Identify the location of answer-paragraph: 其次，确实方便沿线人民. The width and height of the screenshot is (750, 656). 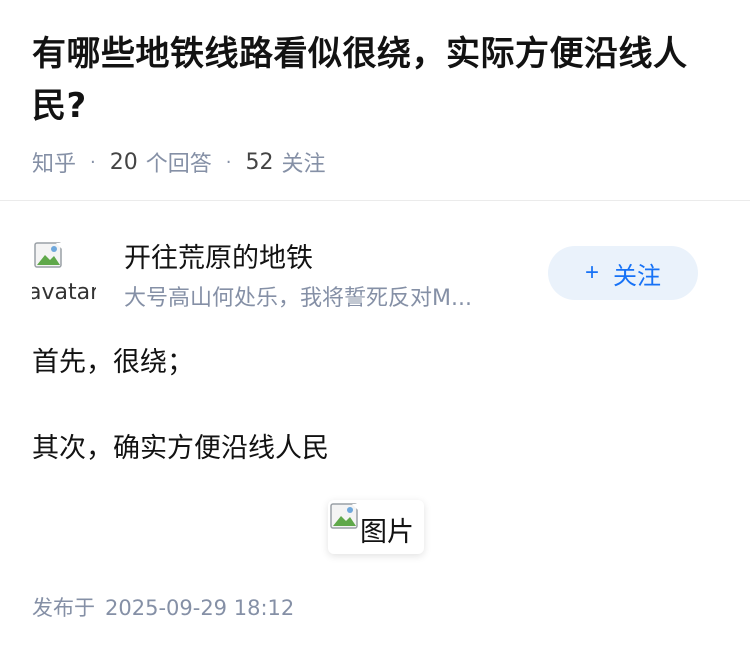
(180, 448).